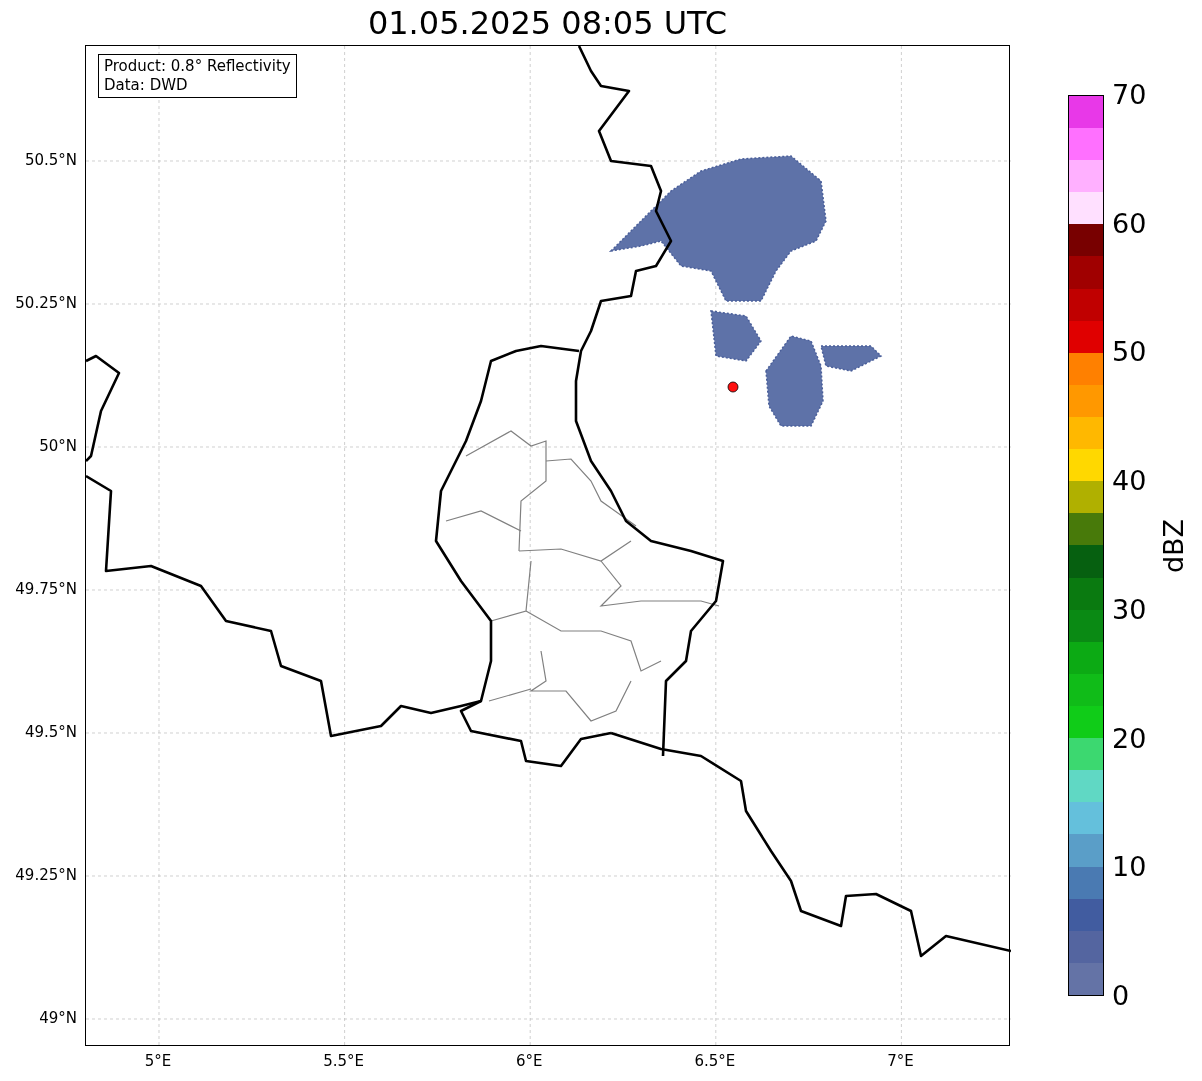  What do you see at coordinates (50, 732) in the screenshot?
I see `latitude-tick-label: 49.5°N` at bounding box center [50, 732].